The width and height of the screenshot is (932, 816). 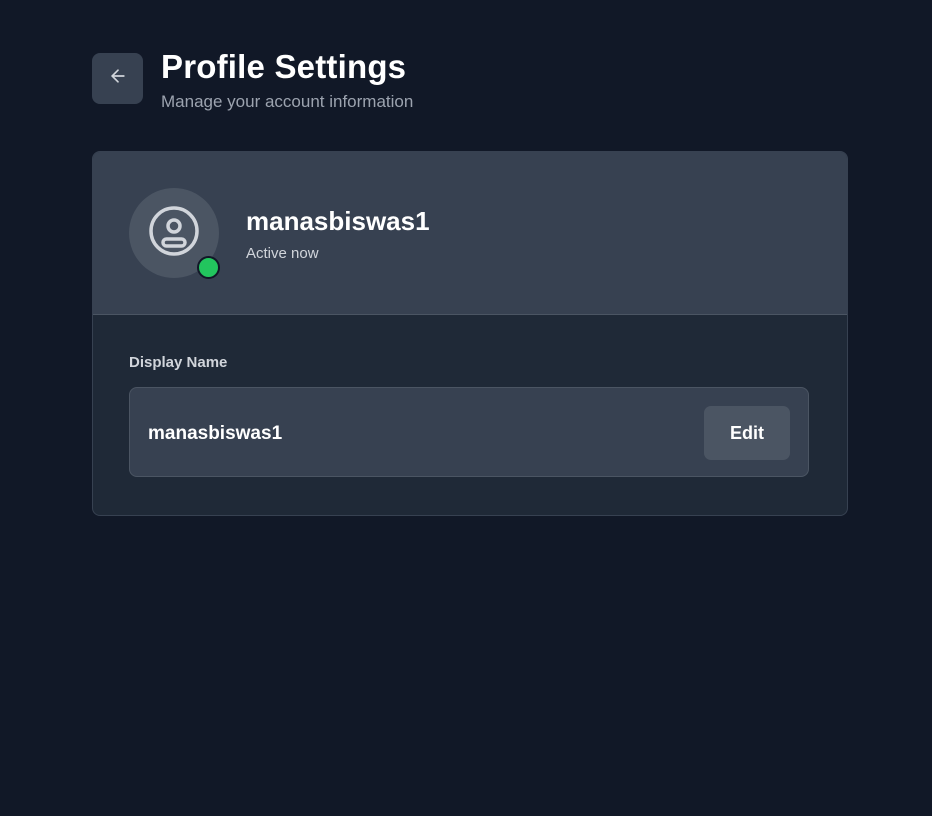 What do you see at coordinates (284, 66) in the screenshot?
I see `page-title: Profile Settings` at bounding box center [284, 66].